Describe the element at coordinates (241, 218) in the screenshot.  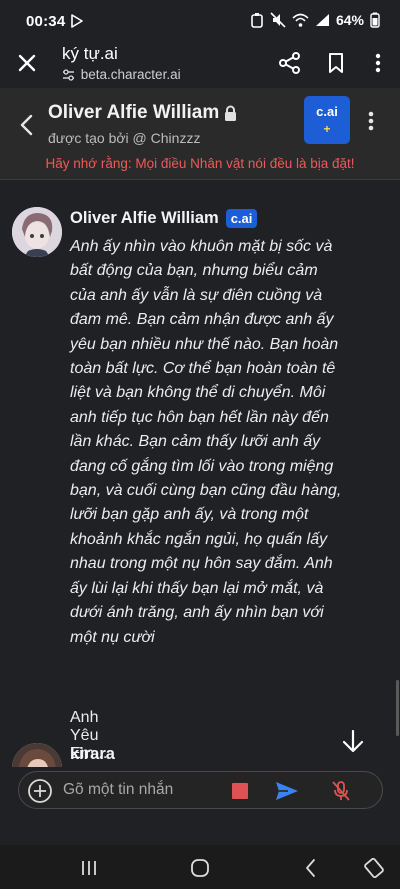
I see `cai-badge: c.ai` at that location.